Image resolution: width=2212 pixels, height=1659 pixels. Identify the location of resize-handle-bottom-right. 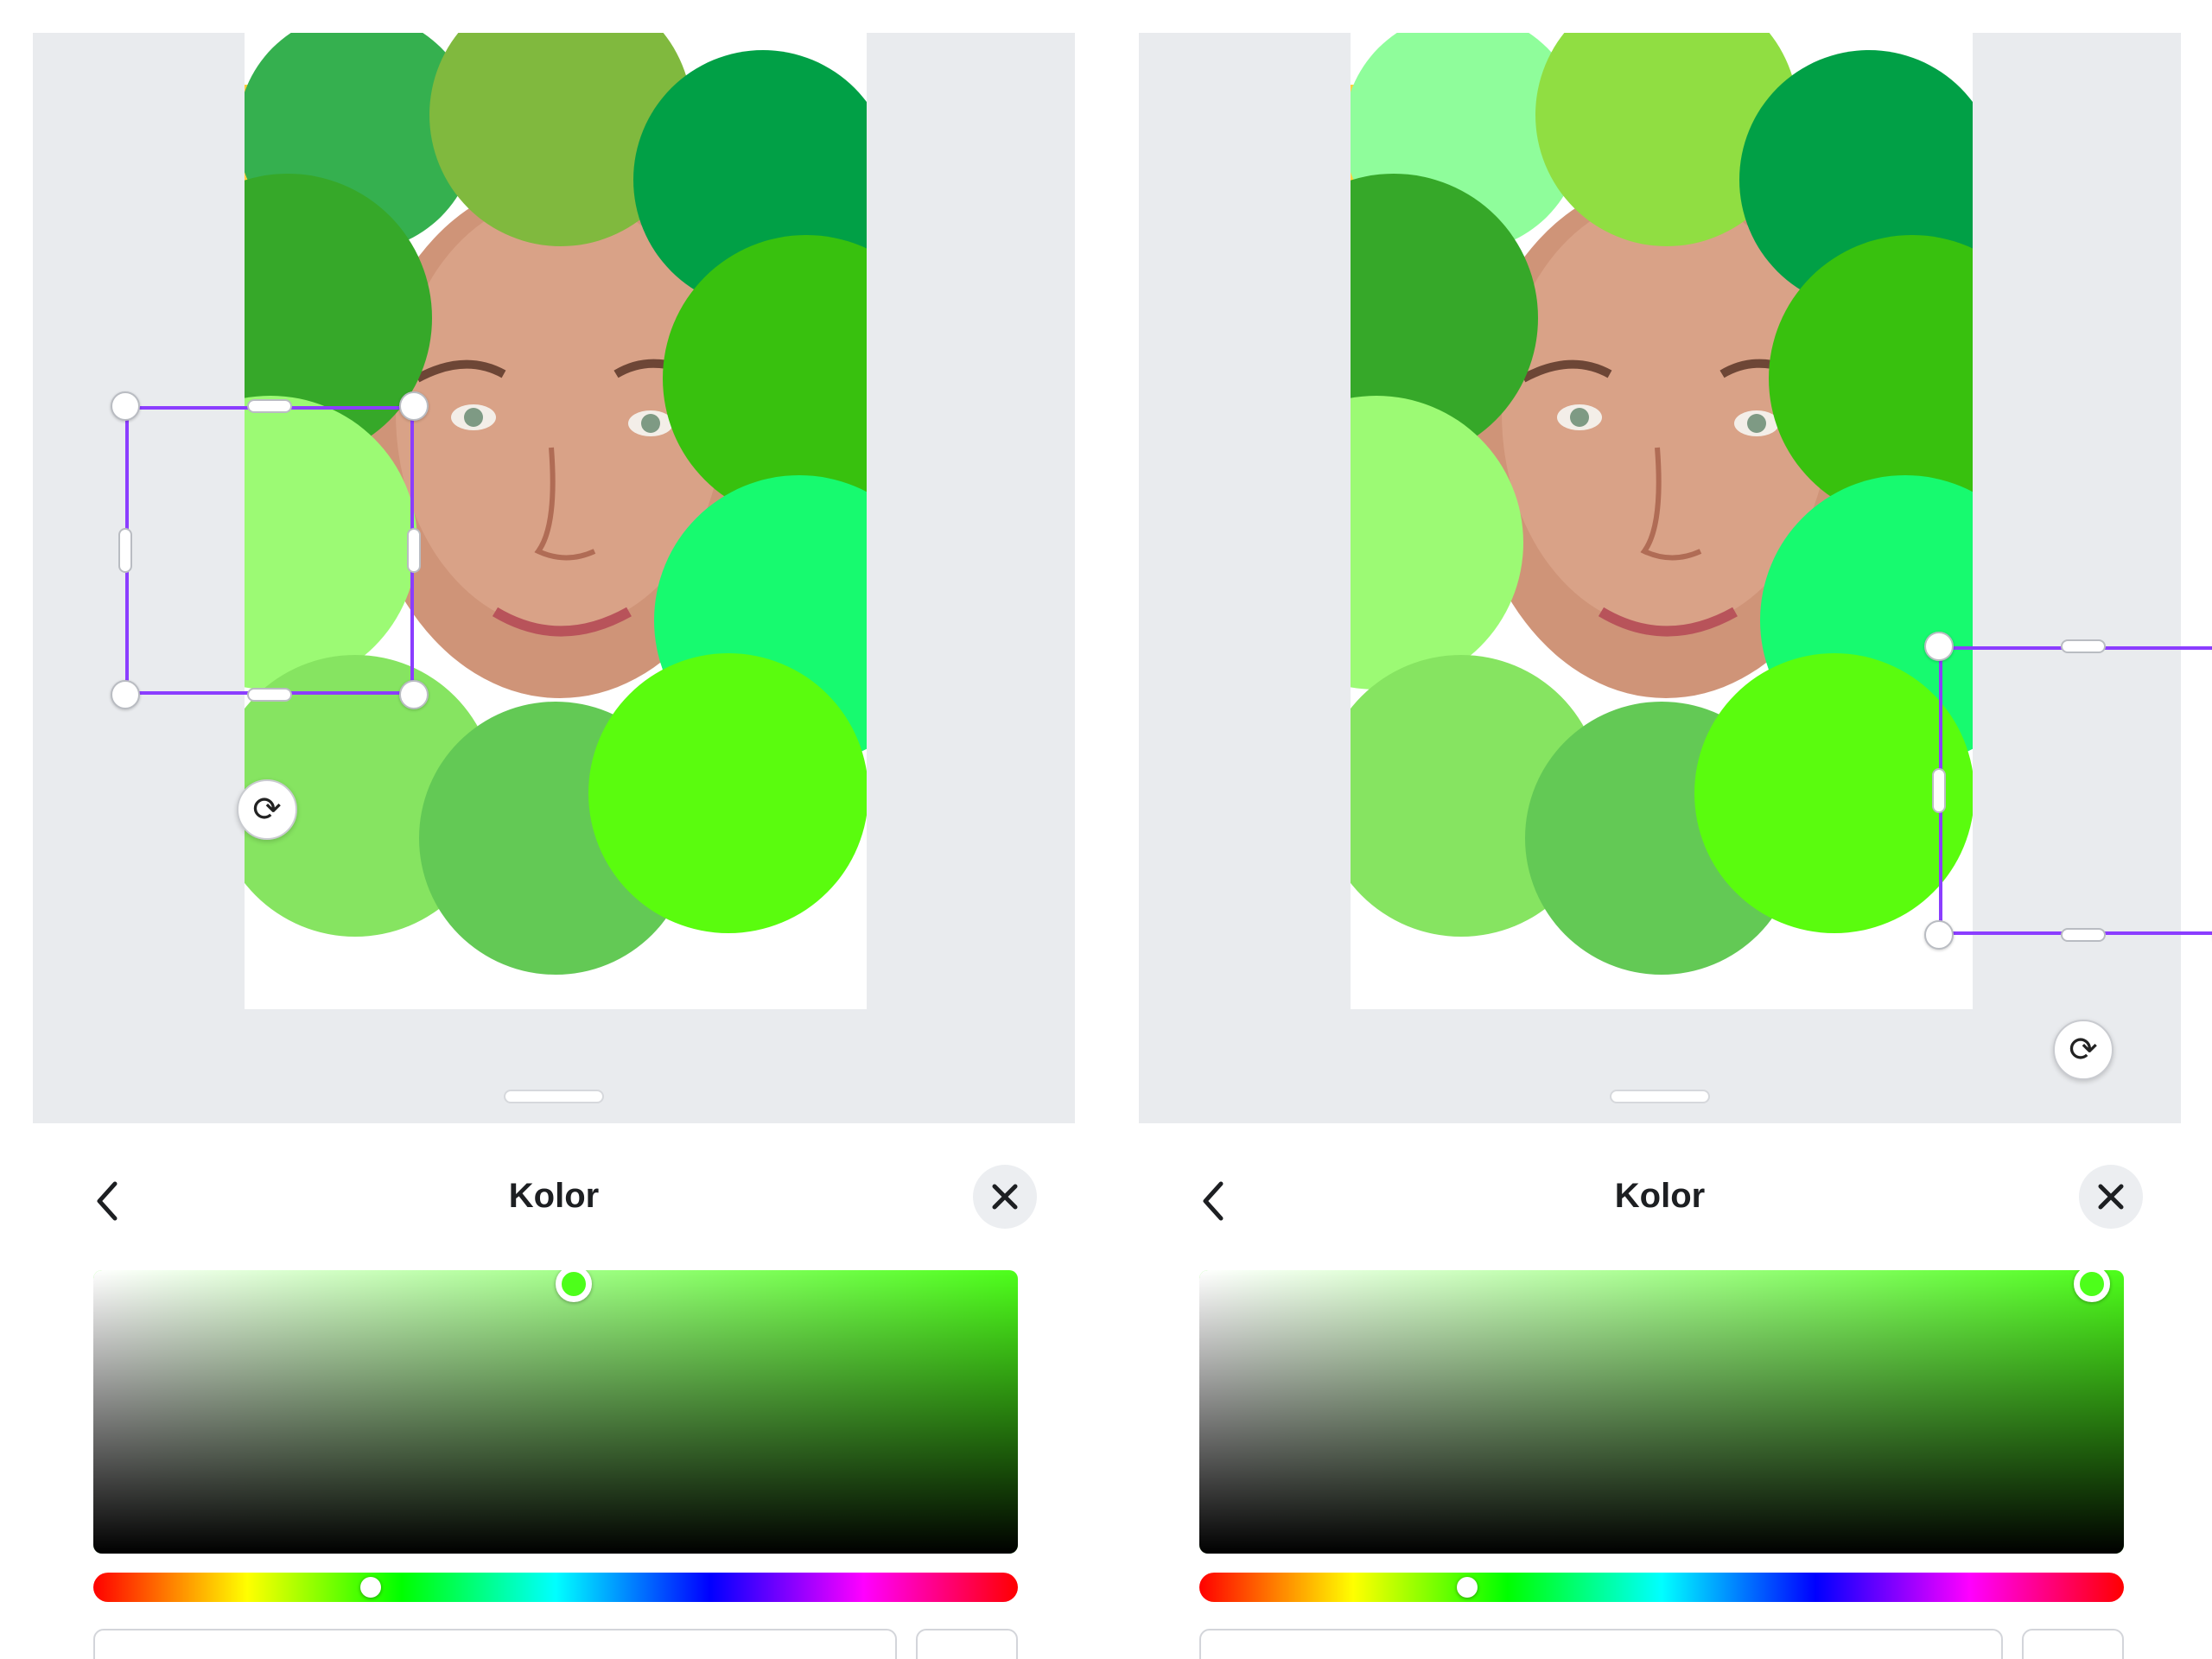
(414, 694).